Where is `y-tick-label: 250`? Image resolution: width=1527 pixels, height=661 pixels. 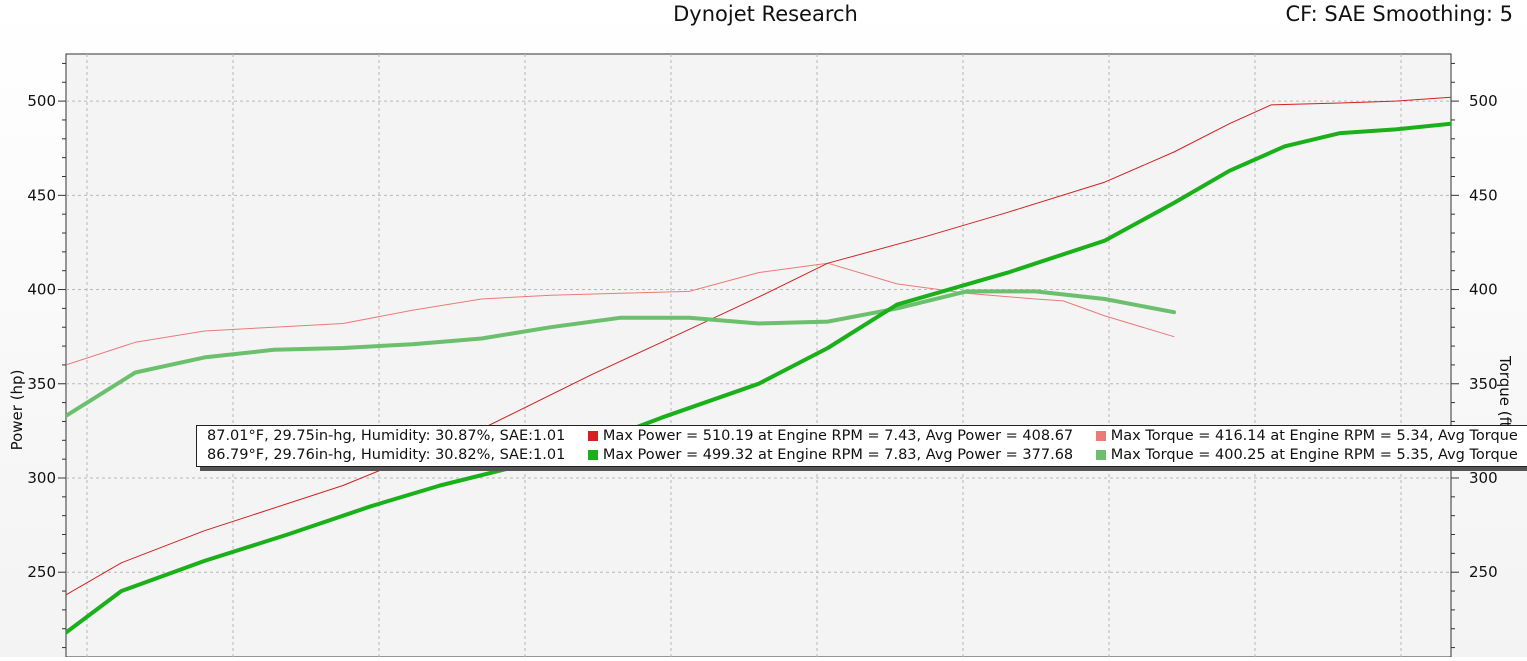 y-tick-label: 250 is located at coordinates (41, 572).